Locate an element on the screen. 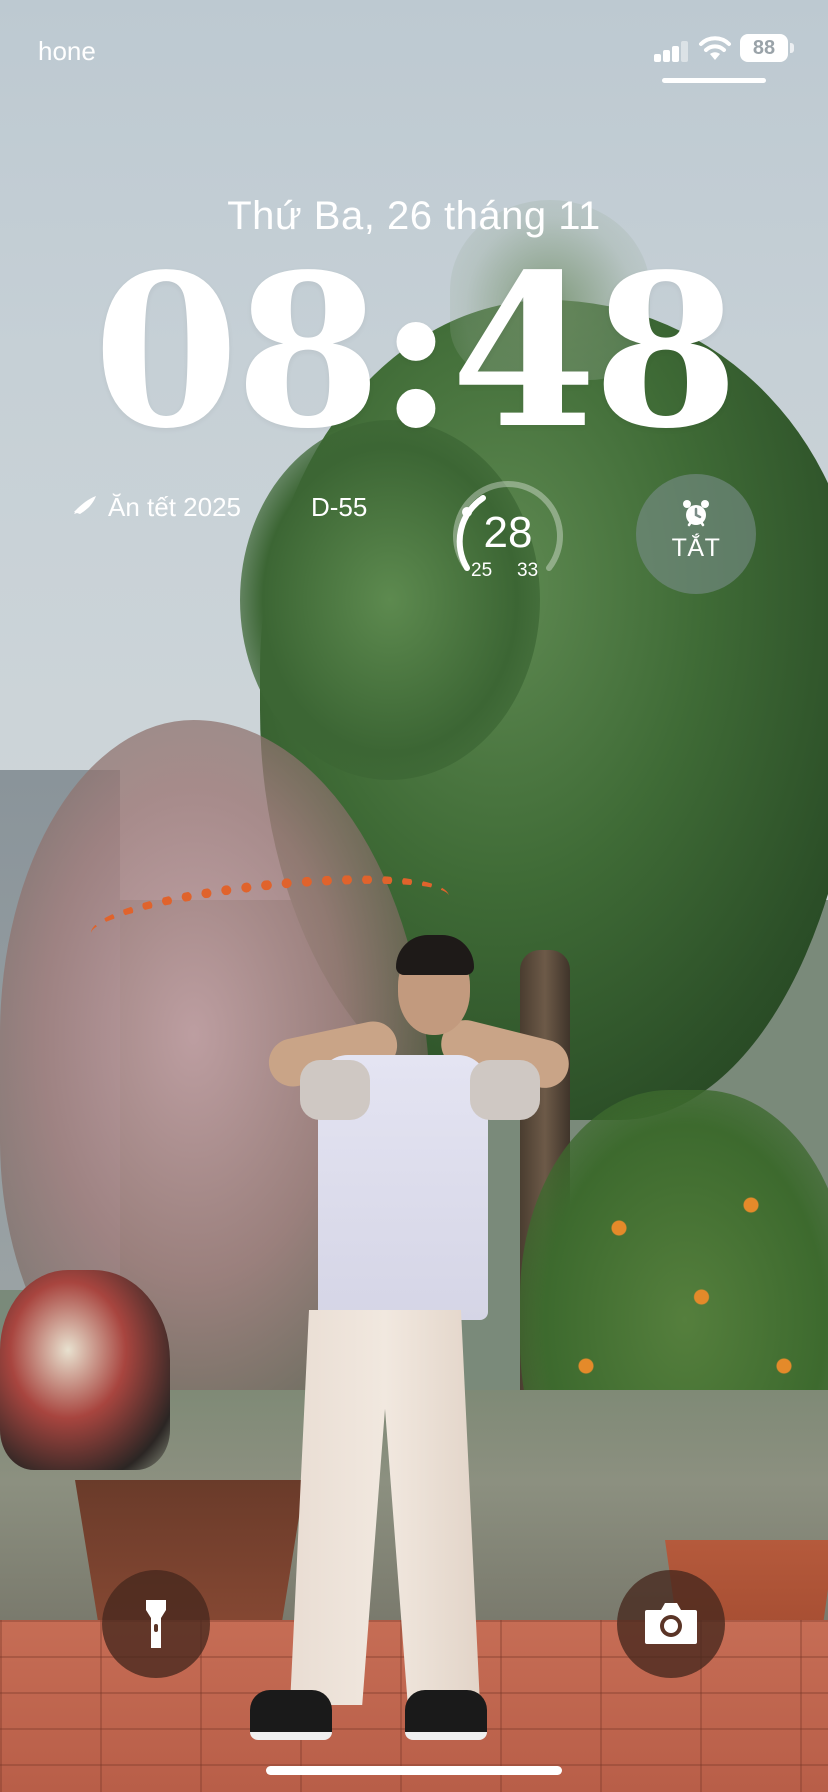  rocket-icon is located at coordinates (85, 508).